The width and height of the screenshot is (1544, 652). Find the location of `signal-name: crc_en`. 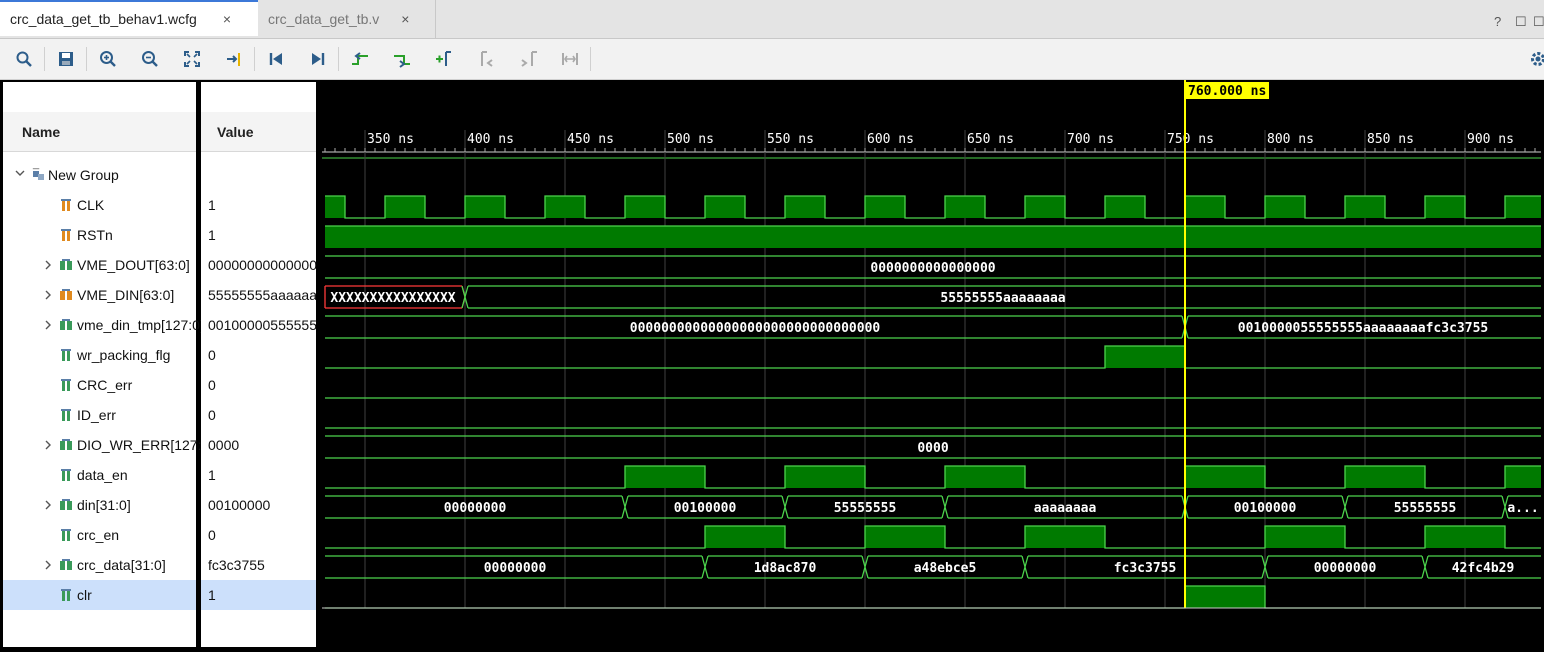

signal-name: crc_en is located at coordinates (98, 535).